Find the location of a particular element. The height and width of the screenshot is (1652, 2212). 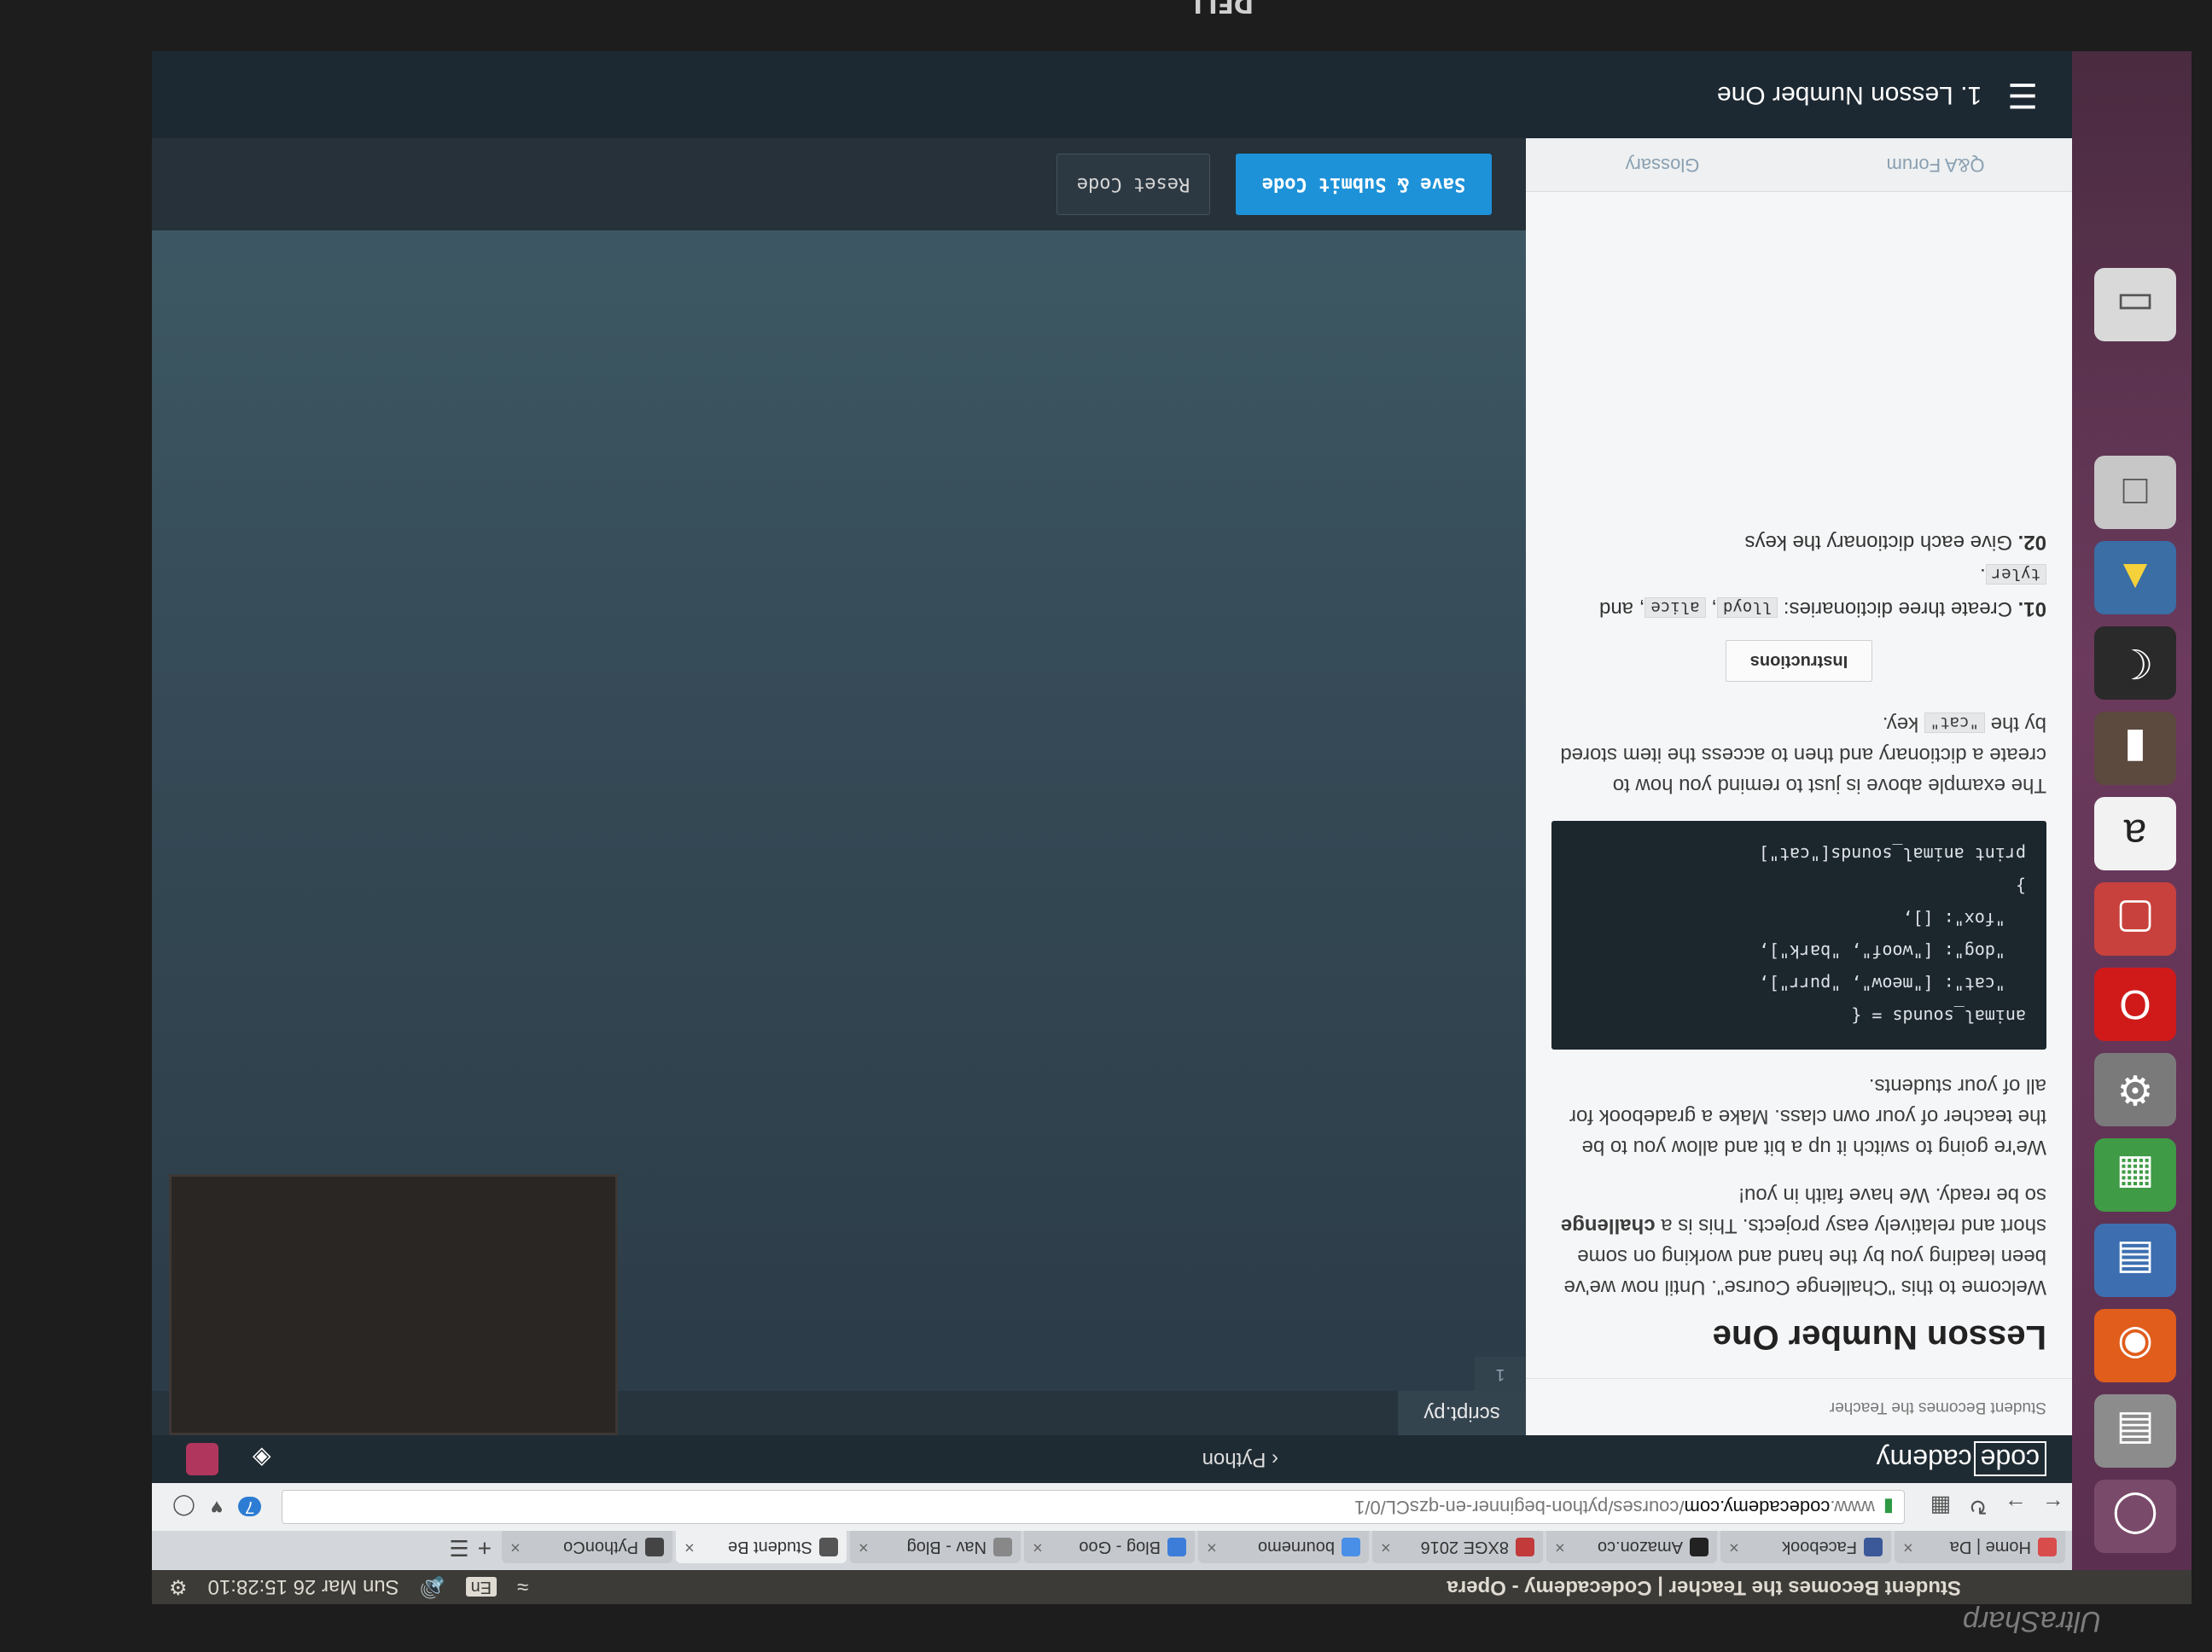

tab-student-becomes: Student Be × is located at coordinates (761, 1547).